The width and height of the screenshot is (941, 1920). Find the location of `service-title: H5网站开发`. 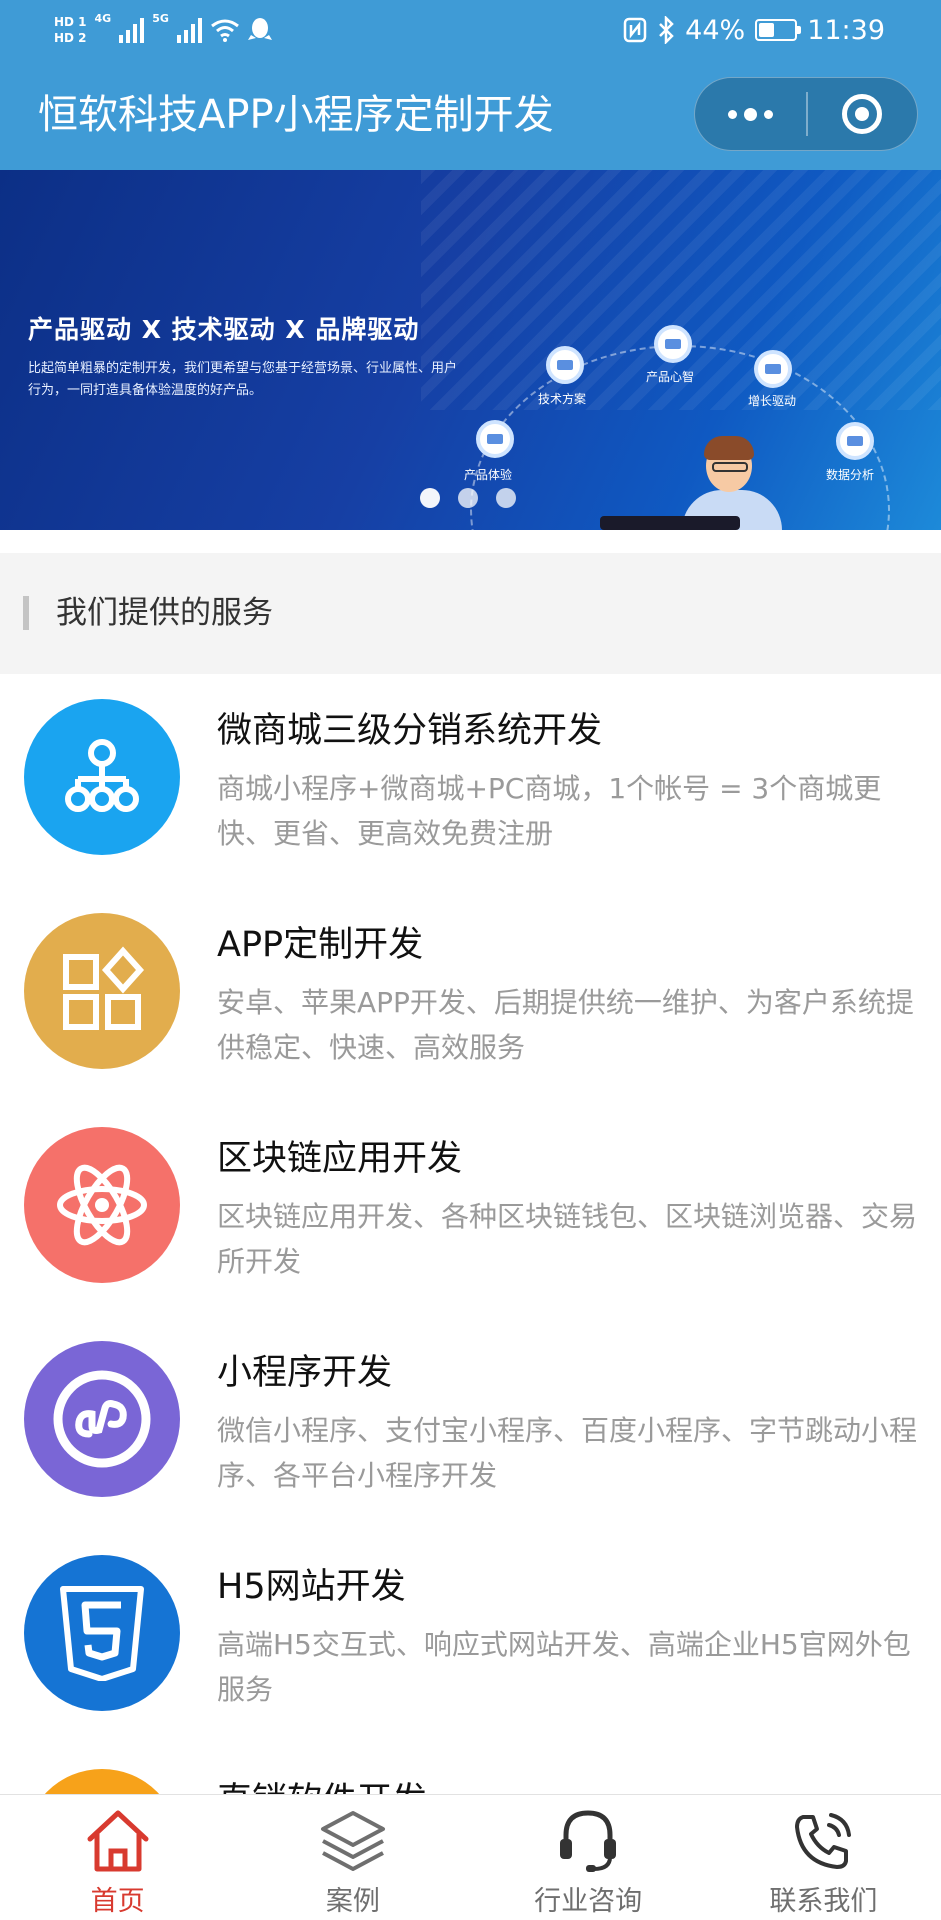

service-title: H5网站开发 is located at coordinates (311, 1587).